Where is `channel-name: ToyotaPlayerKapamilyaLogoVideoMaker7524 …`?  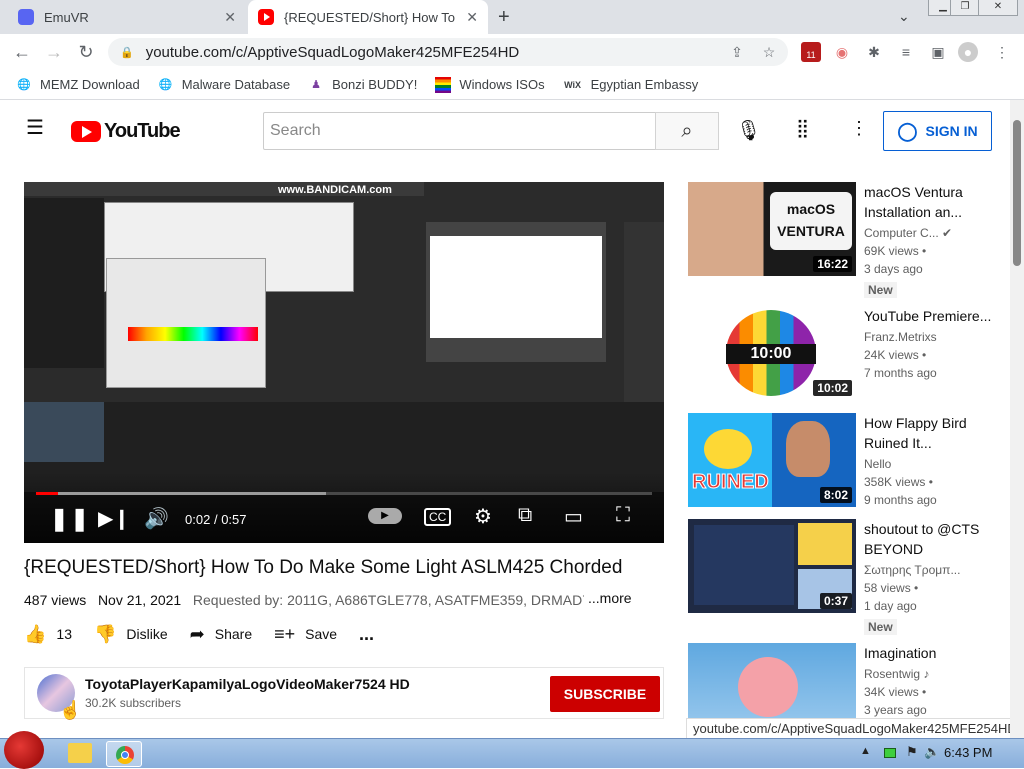 channel-name: ToyotaPlayerKapamilyaLogoVideoMaker7524 … is located at coordinates (247, 684).